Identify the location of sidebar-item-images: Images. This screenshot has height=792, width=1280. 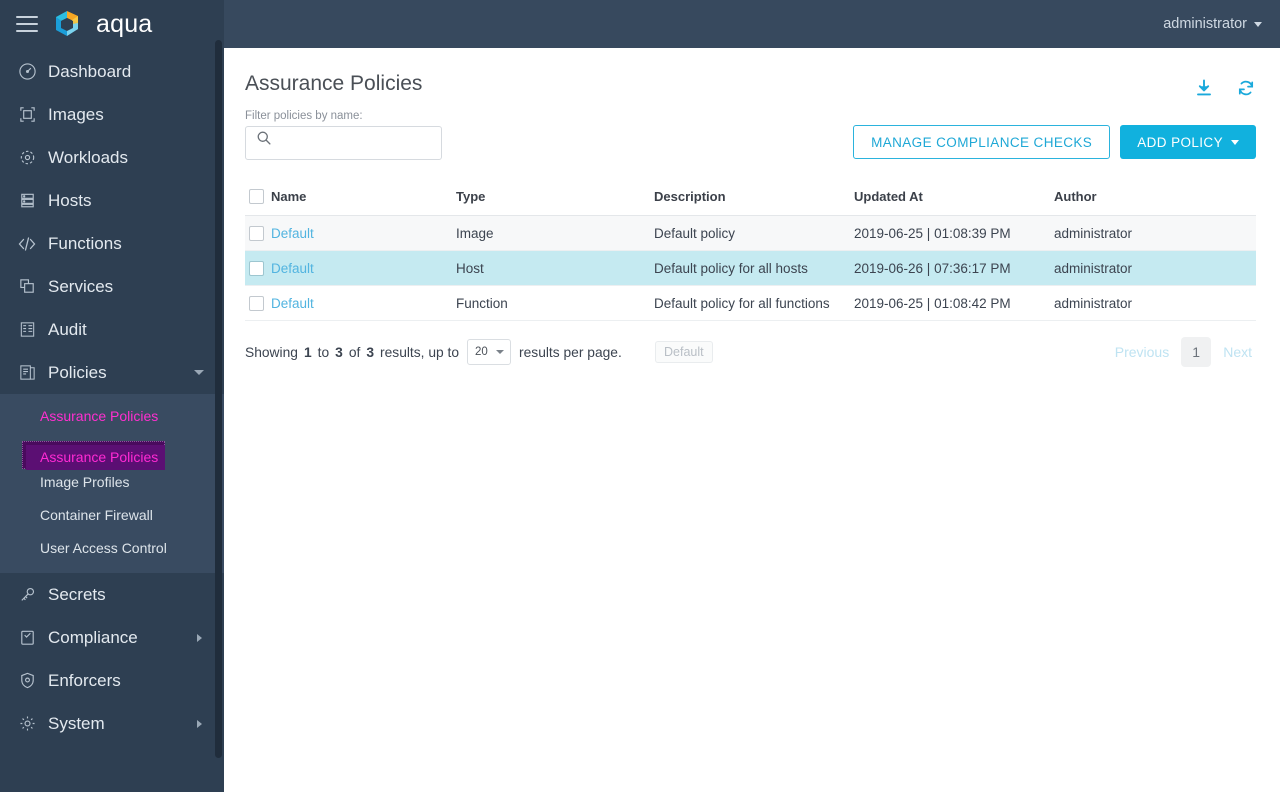
(112, 114).